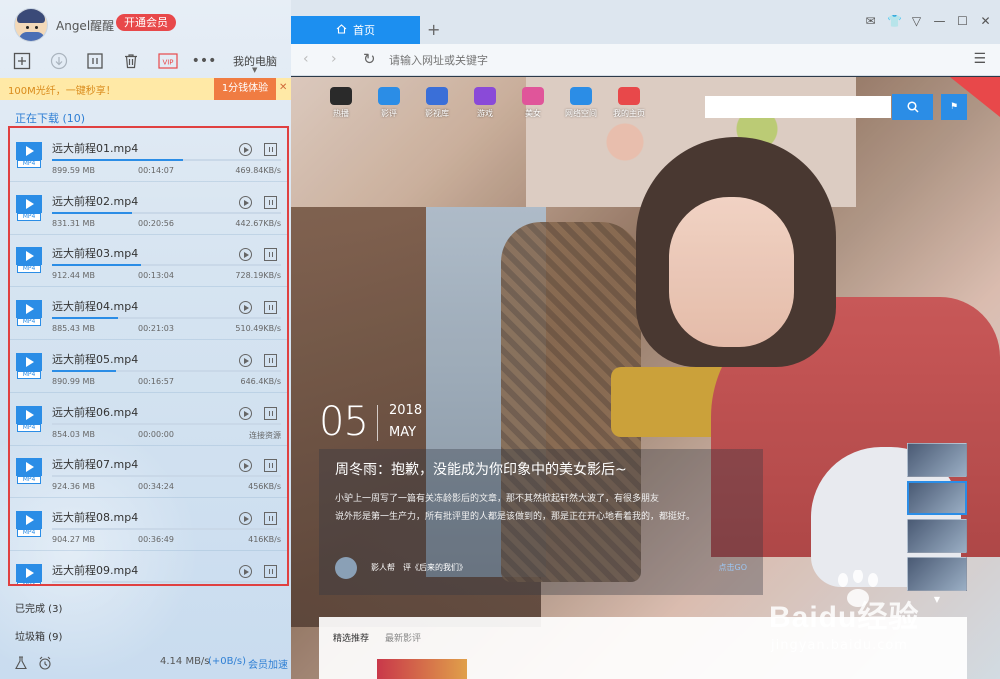  I want to click on recommend-thumbnail, so click(422, 669).